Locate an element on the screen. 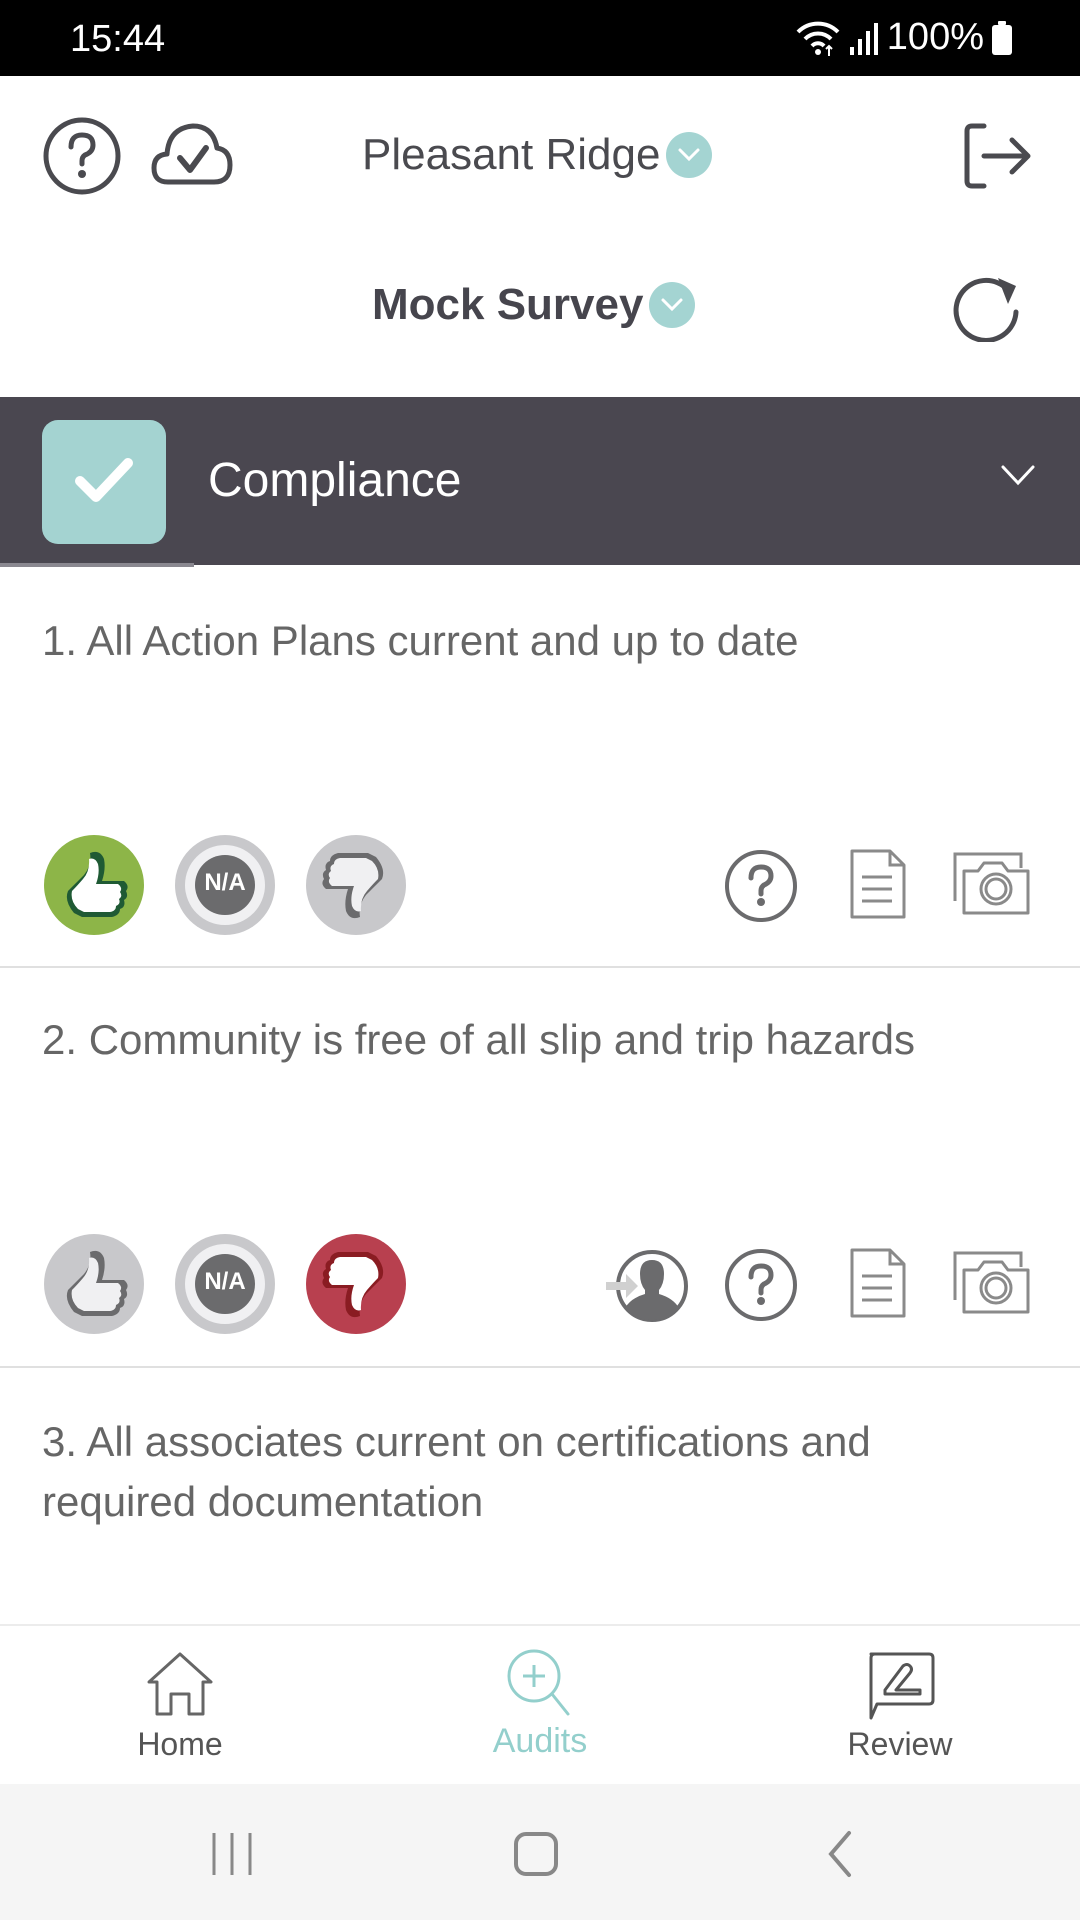  home-icon is located at coordinates (180, 1684).